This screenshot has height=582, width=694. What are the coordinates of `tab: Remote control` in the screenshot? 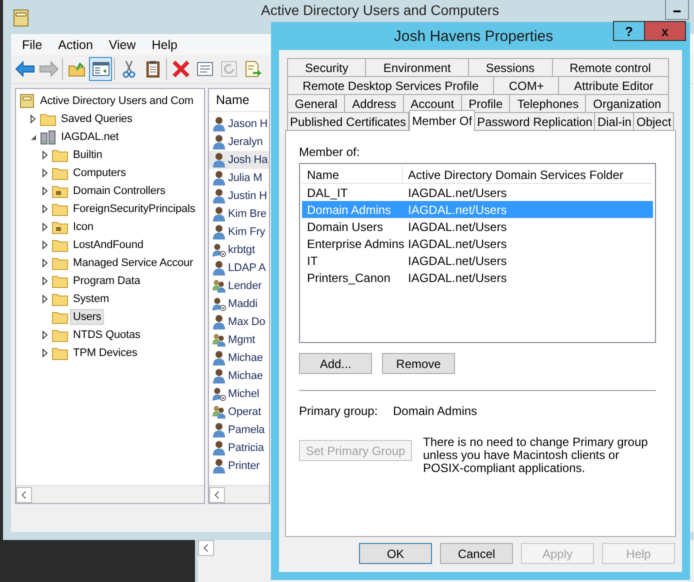 It's located at (610, 67).